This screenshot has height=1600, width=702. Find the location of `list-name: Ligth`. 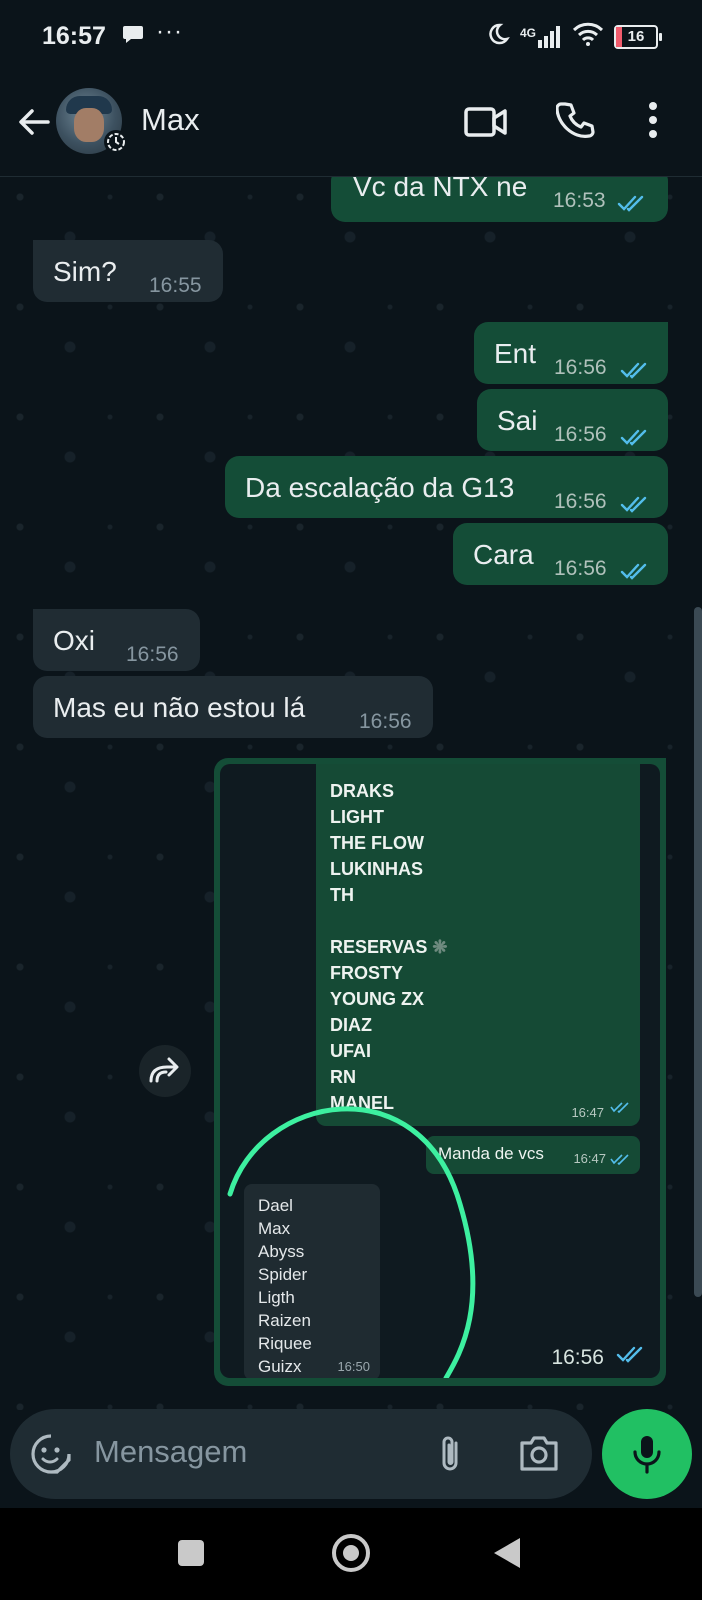

list-name: Ligth is located at coordinates (276, 1297).